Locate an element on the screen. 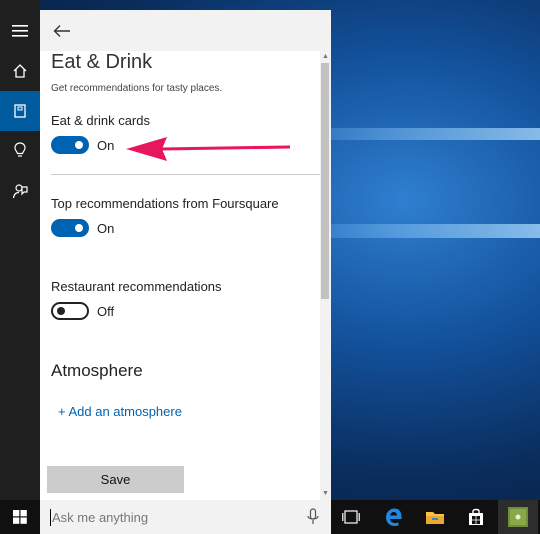 The height and width of the screenshot is (534, 540). file-explorer-button is located at coordinates (435, 517).